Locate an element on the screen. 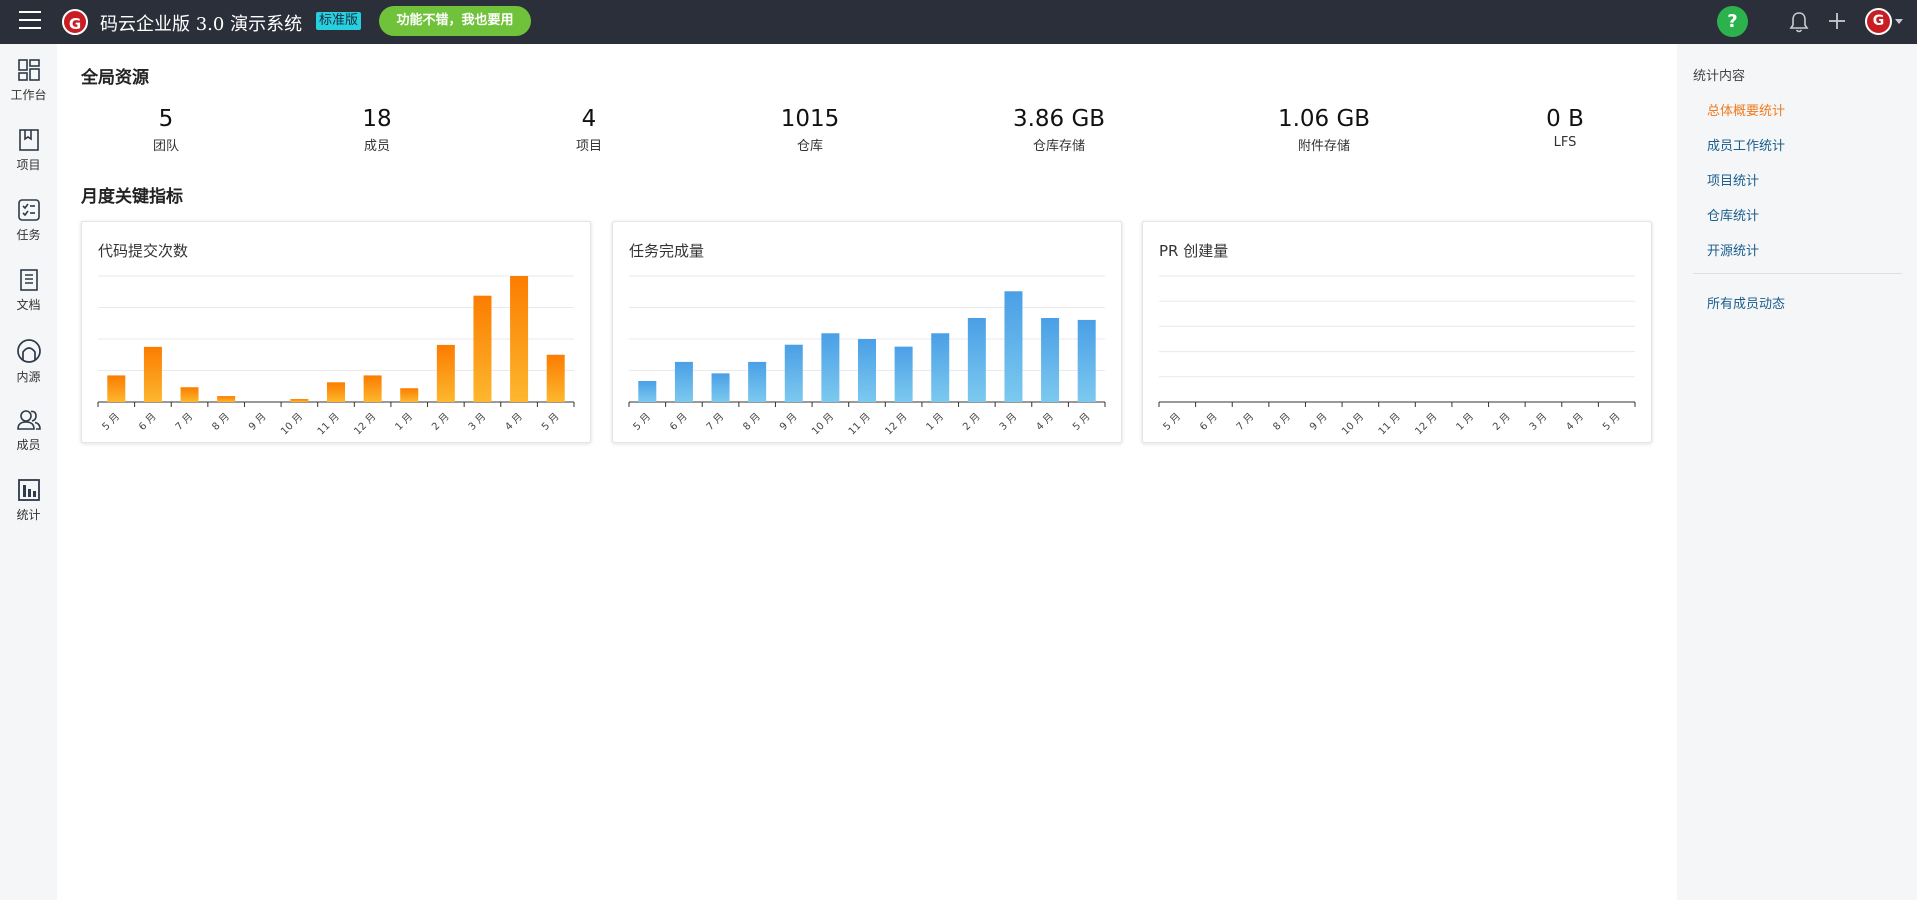 The image size is (1917, 900). promo-button: 功能不错，我也要用 is located at coordinates (455, 21).